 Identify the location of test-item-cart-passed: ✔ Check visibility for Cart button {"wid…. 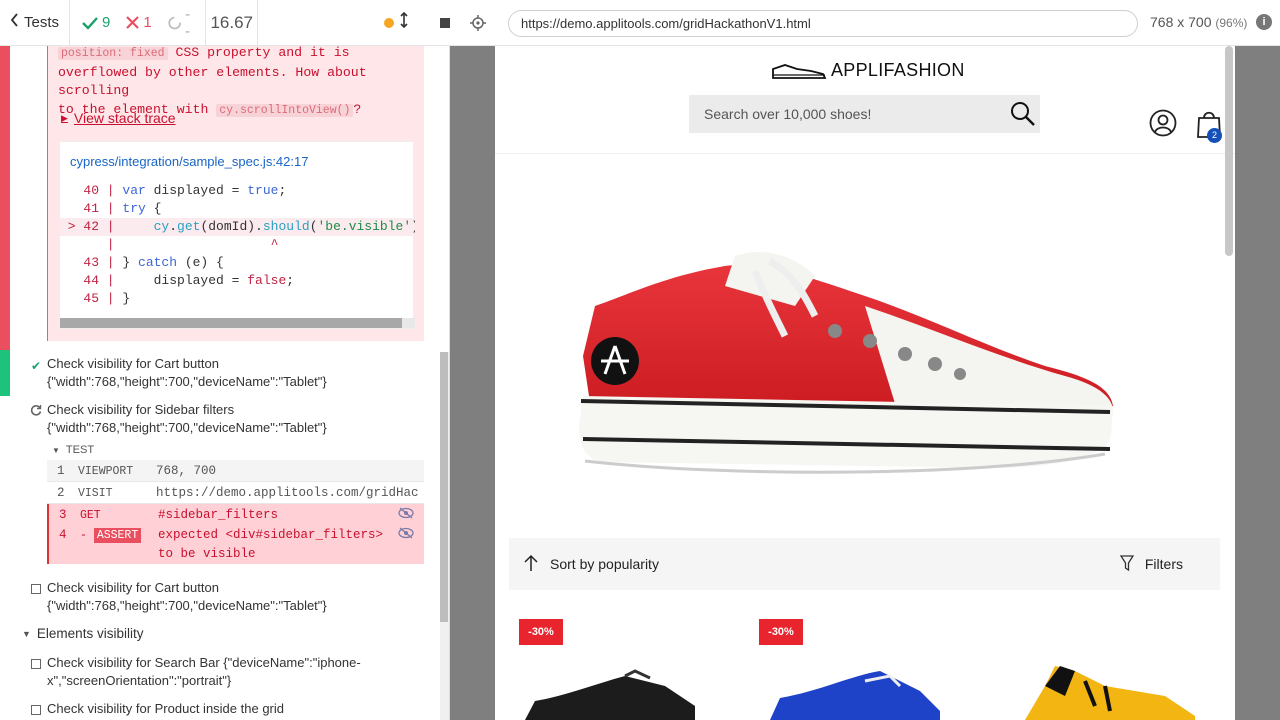
(178, 373).